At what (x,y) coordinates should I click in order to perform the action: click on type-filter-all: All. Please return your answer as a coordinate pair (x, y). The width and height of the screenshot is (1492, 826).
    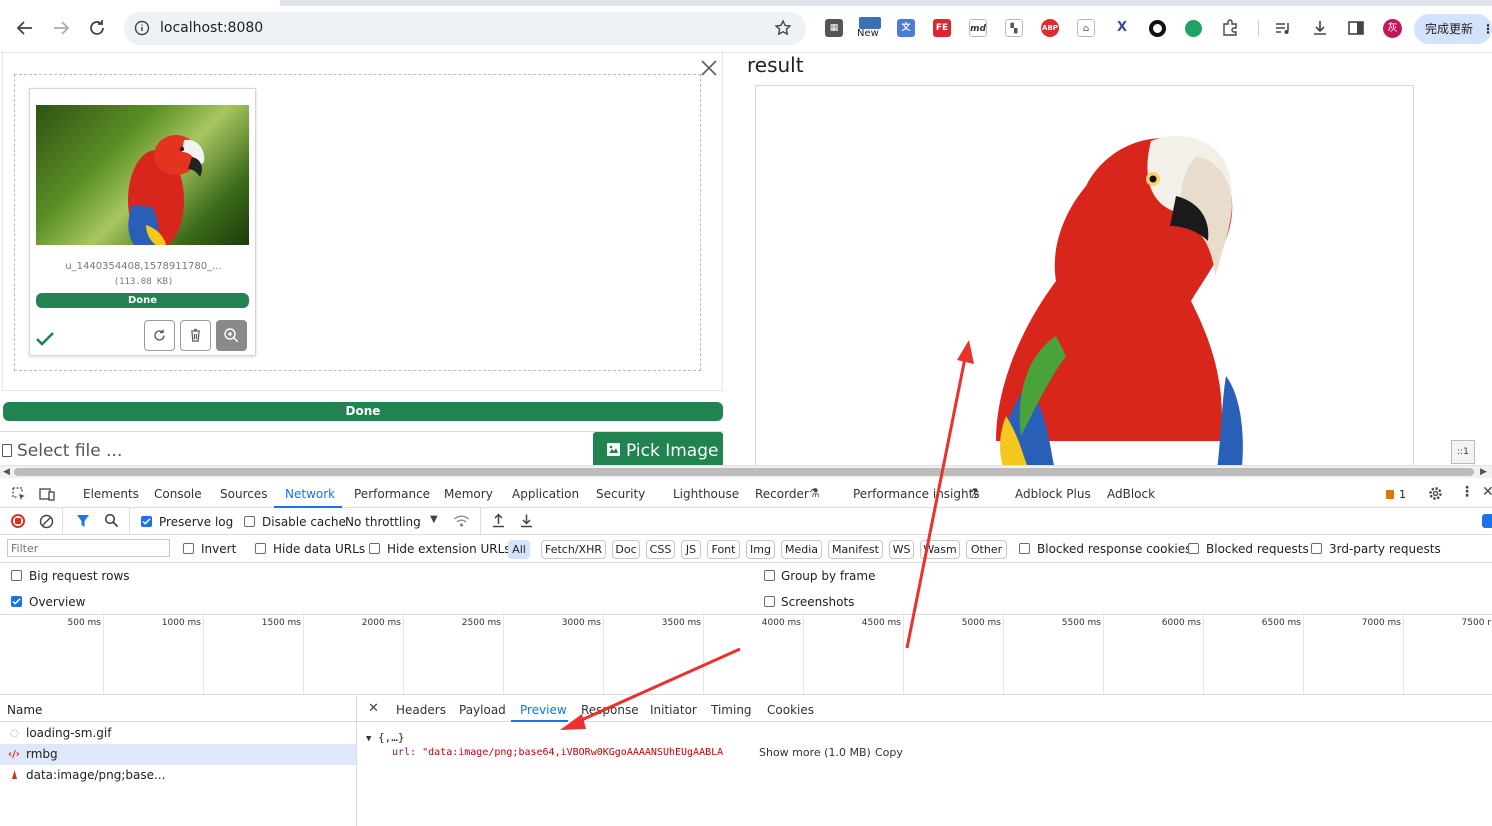
    Looking at the image, I should click on (519, 549).